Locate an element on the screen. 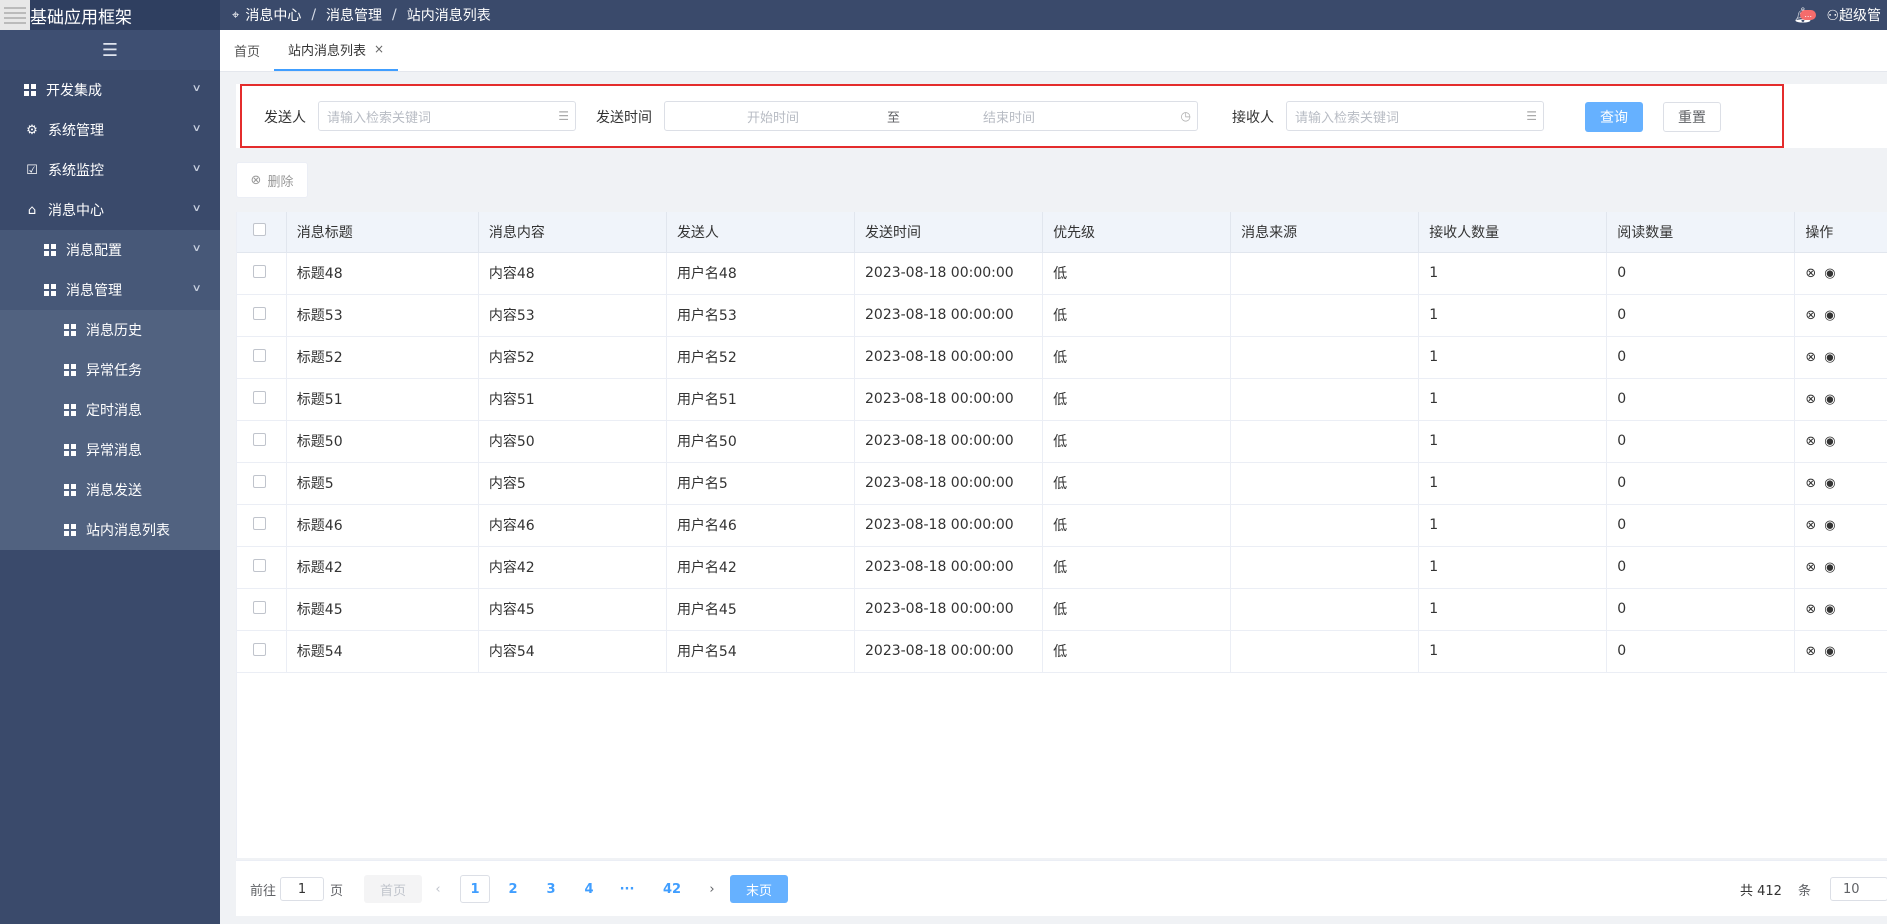 The height and width of the screenshot is (924, 1887). table-row: 标题51 内容51 用户名51 2023-08-18 00:00:00 低 1 0 ⊗ ◉ is located at coordinates (1062, 399).